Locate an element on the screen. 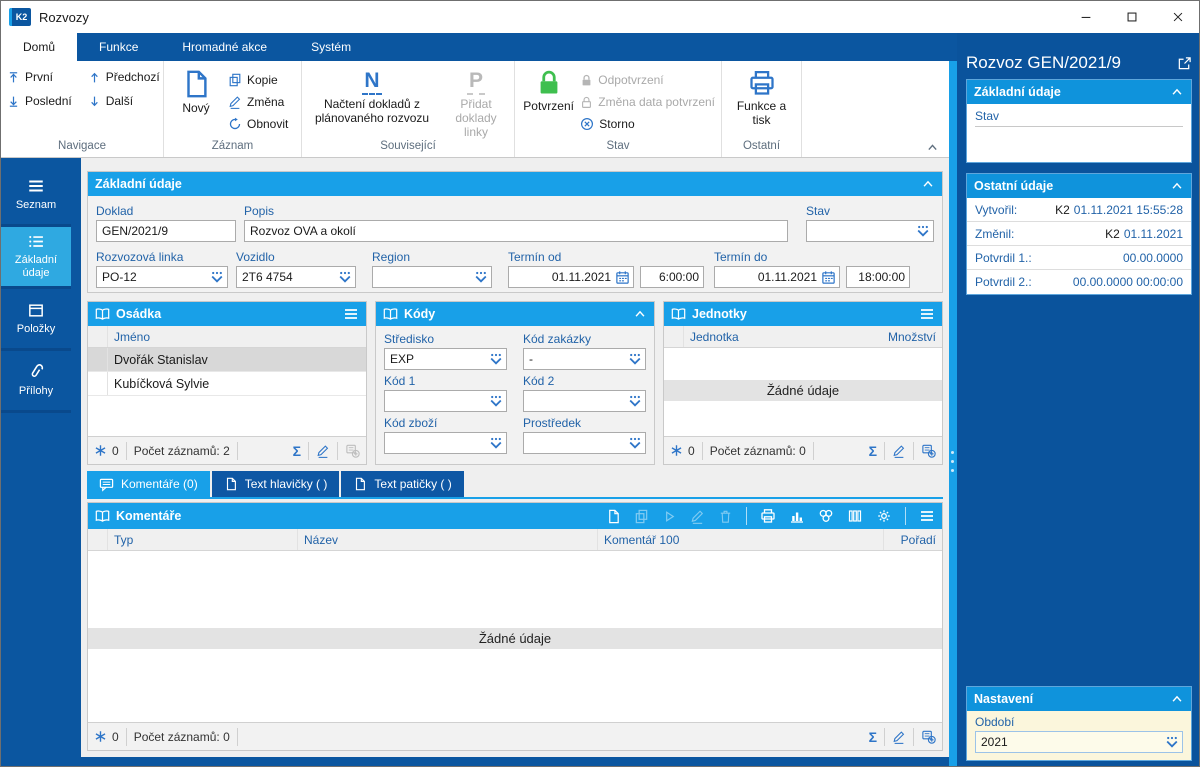 The image size is (1200, 767). refresh-button: Obnovit is located at coordinates (258, 124).